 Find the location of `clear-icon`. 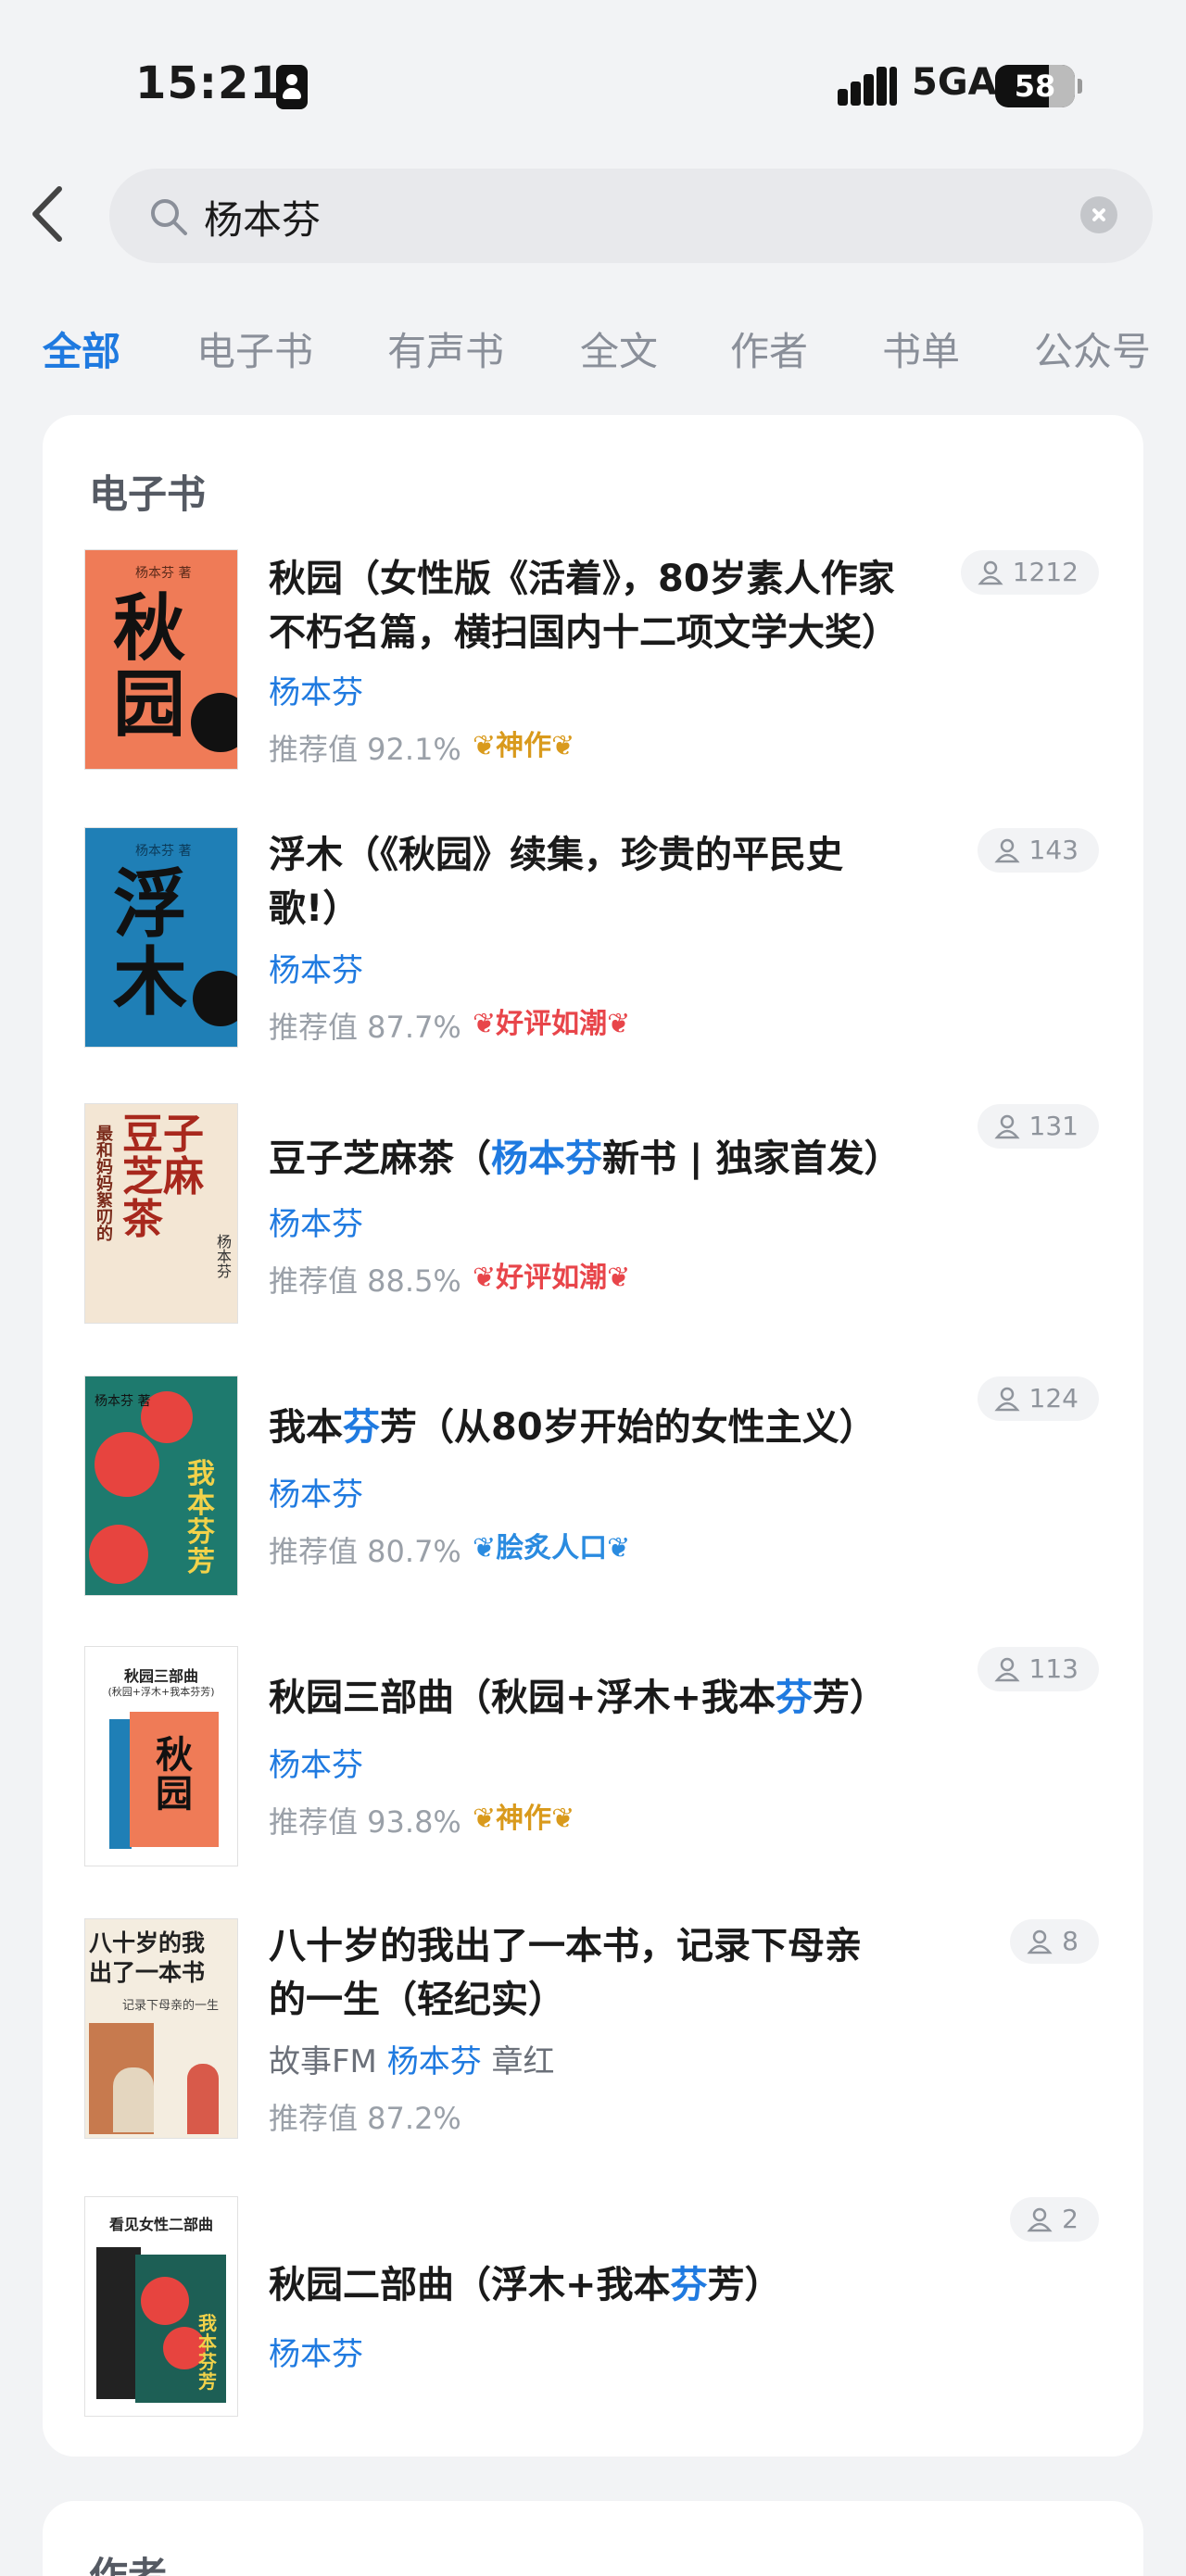

clear-icon is located at coordinates (1098, 214).